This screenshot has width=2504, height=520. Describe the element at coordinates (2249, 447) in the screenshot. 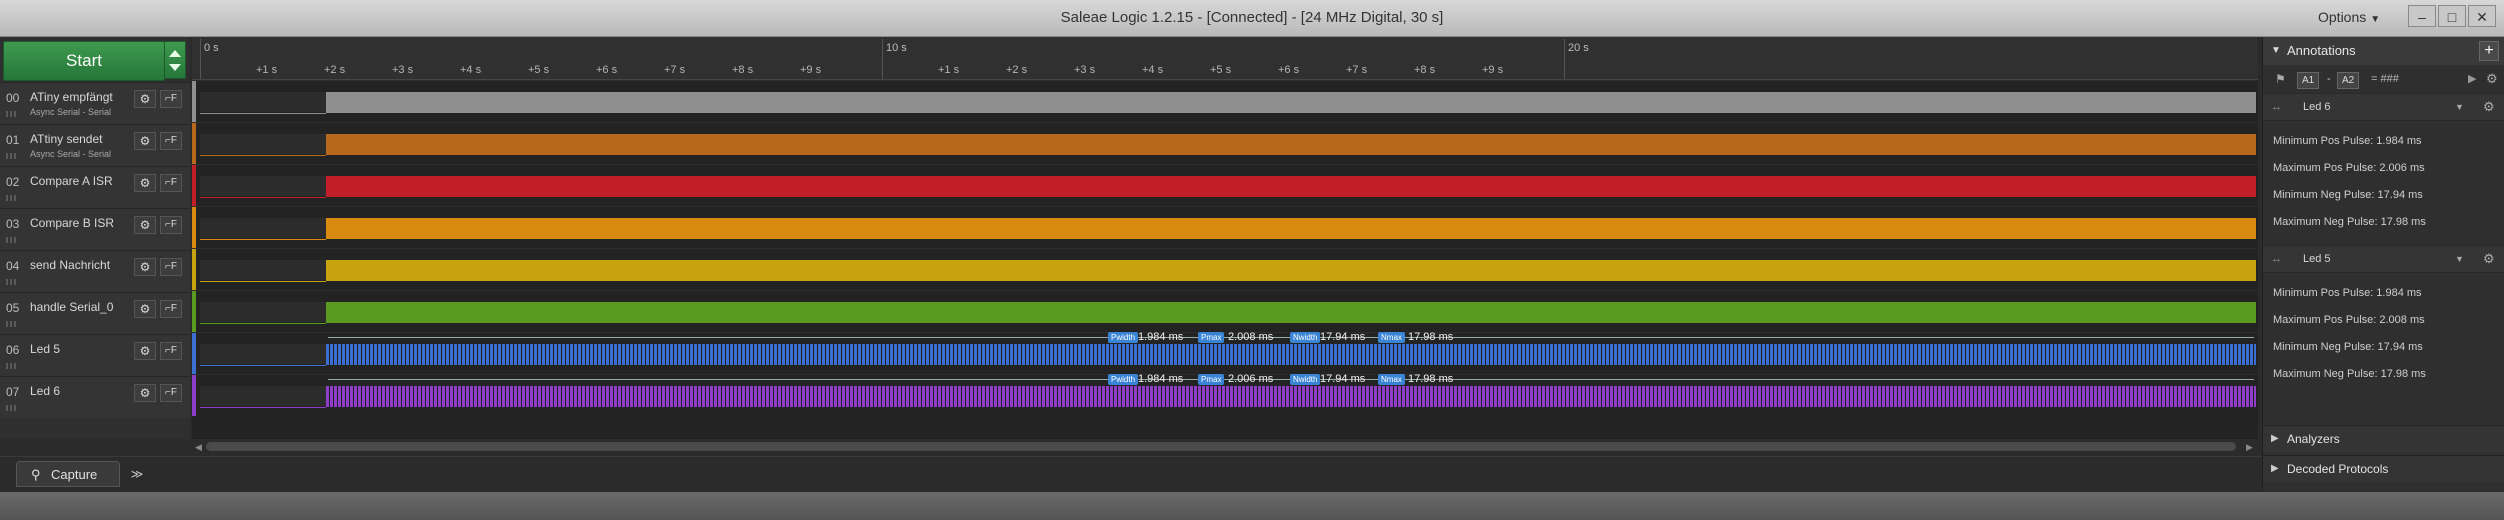

I see `scroll-right-icon: ▶` at that location.